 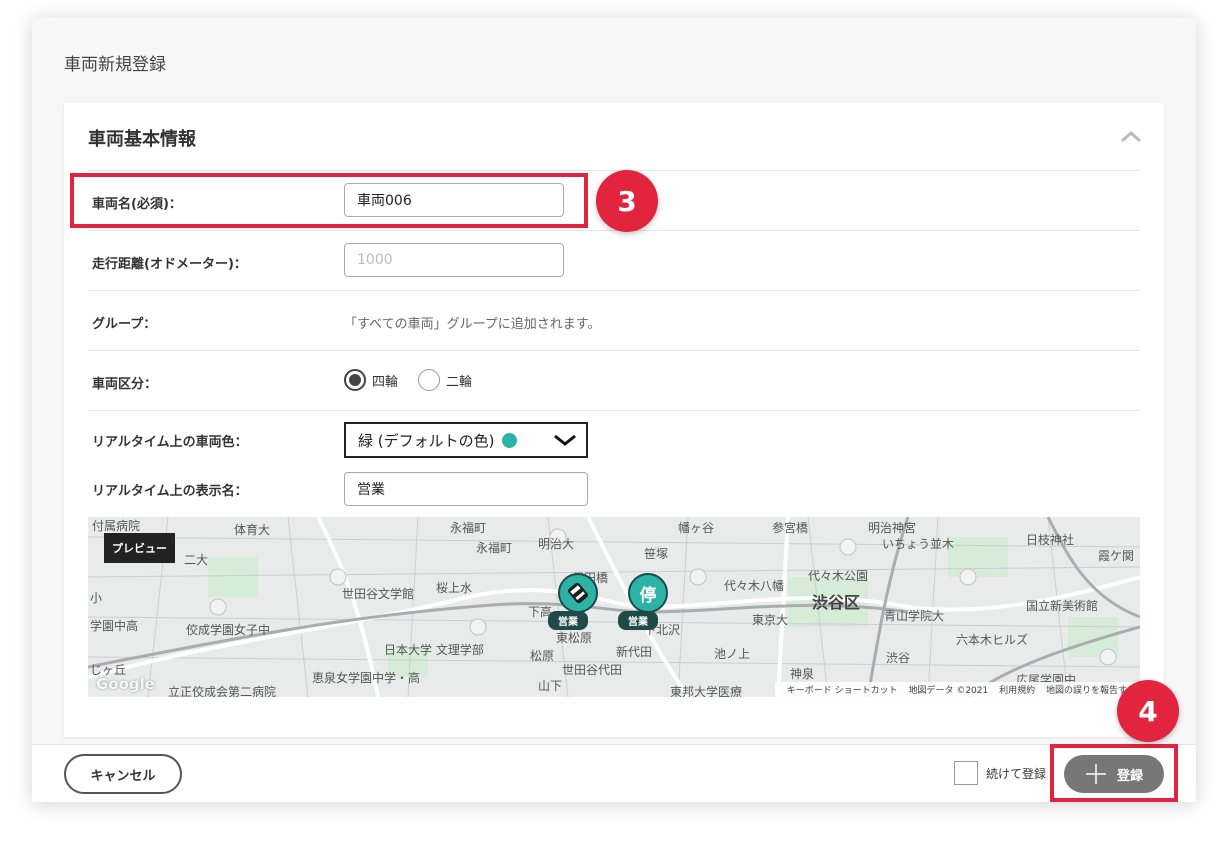 What do you see at coordinates (914, 616) in the screenshot?
I see `map-label: 青山学院大` at bounding box center [914, 616].